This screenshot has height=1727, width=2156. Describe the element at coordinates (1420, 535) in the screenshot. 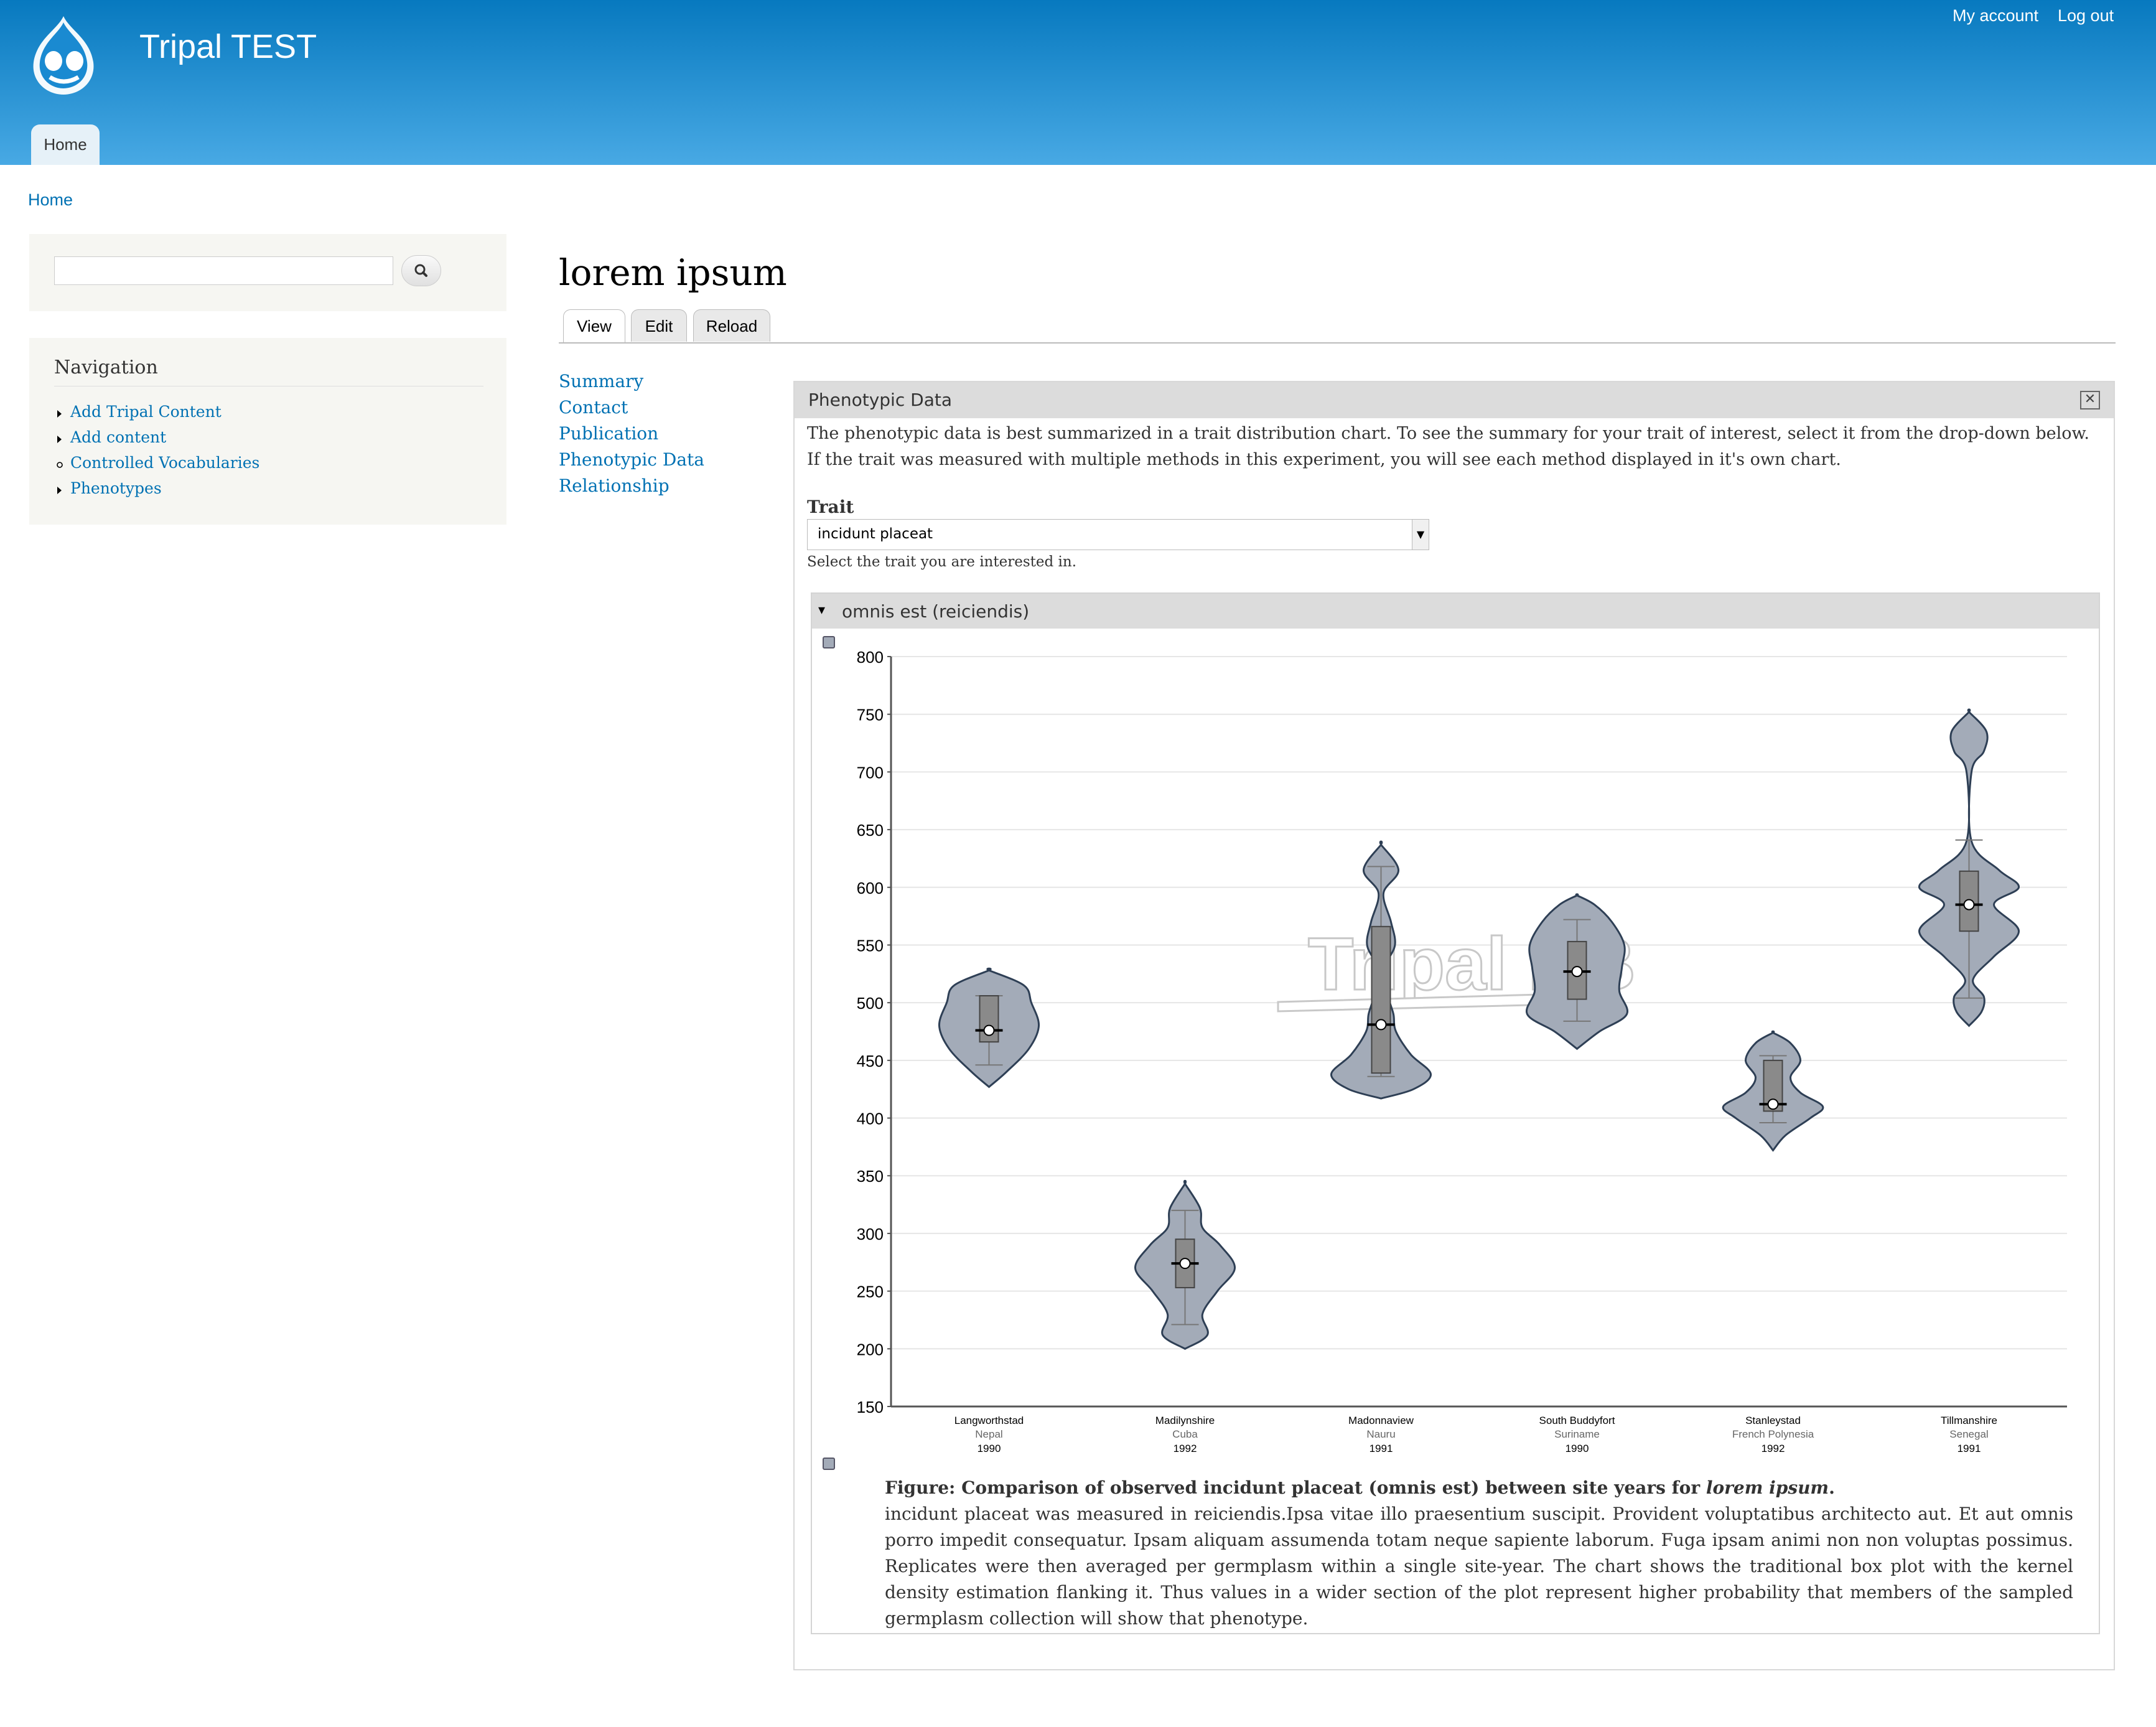

I see `chevron-down-icon: ▼` at that location.